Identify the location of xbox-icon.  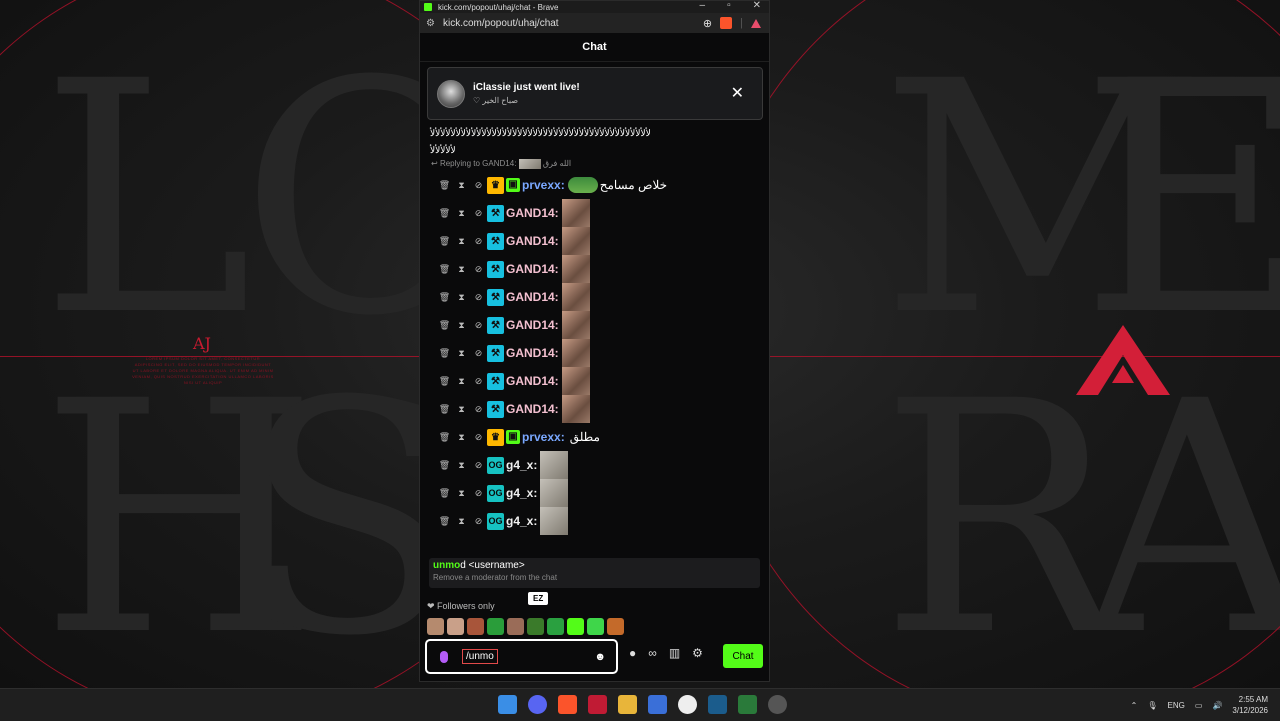
(747, 704).